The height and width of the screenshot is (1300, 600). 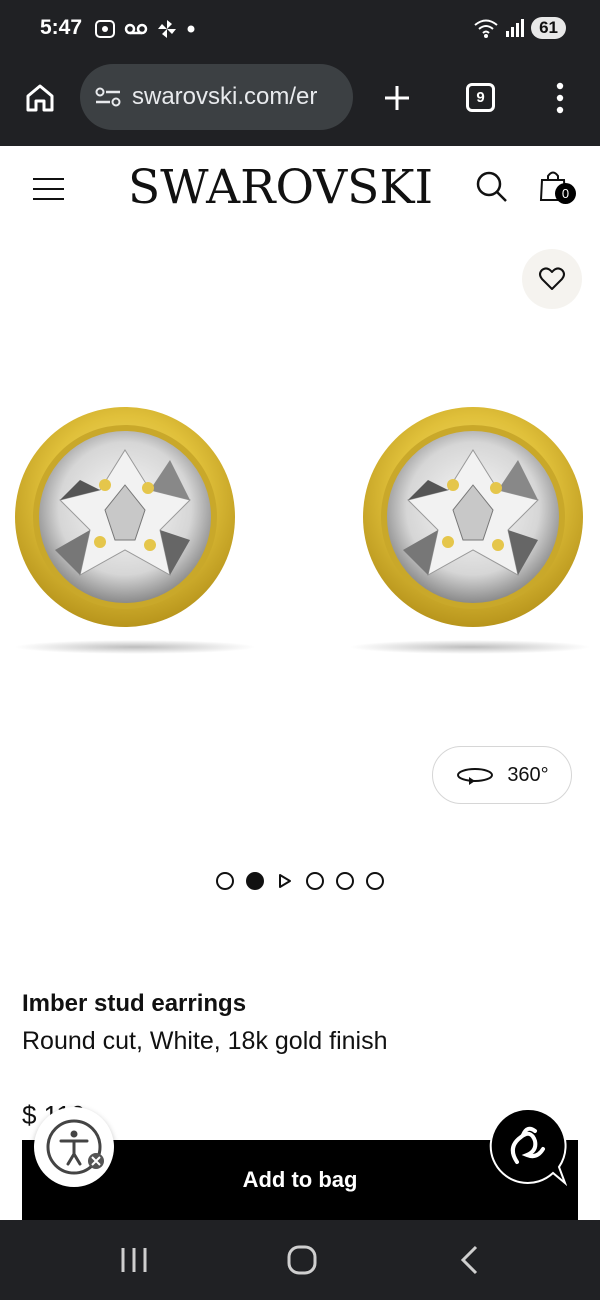 I want to click on url-text: swarovski.com/er, so click(x=225, y=96).